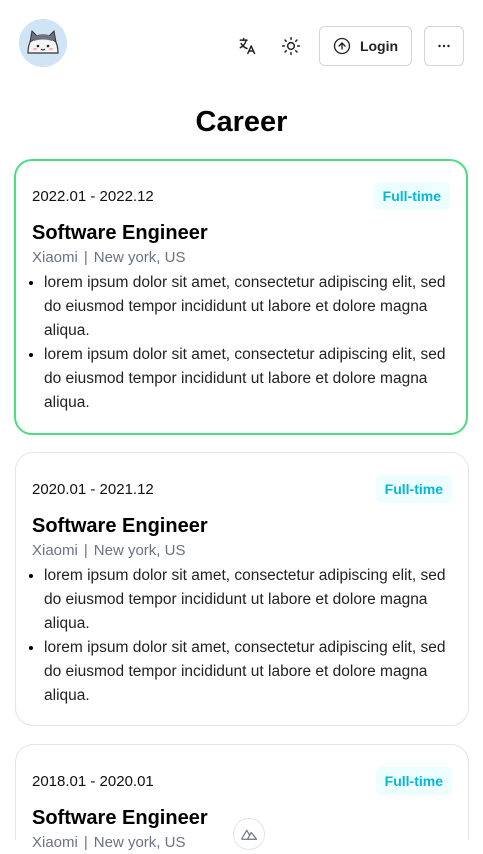 The image size is (483, 854). Describe the element at coordinates (379, 46) in the screenshot. I see `login-label: Login` at that location.